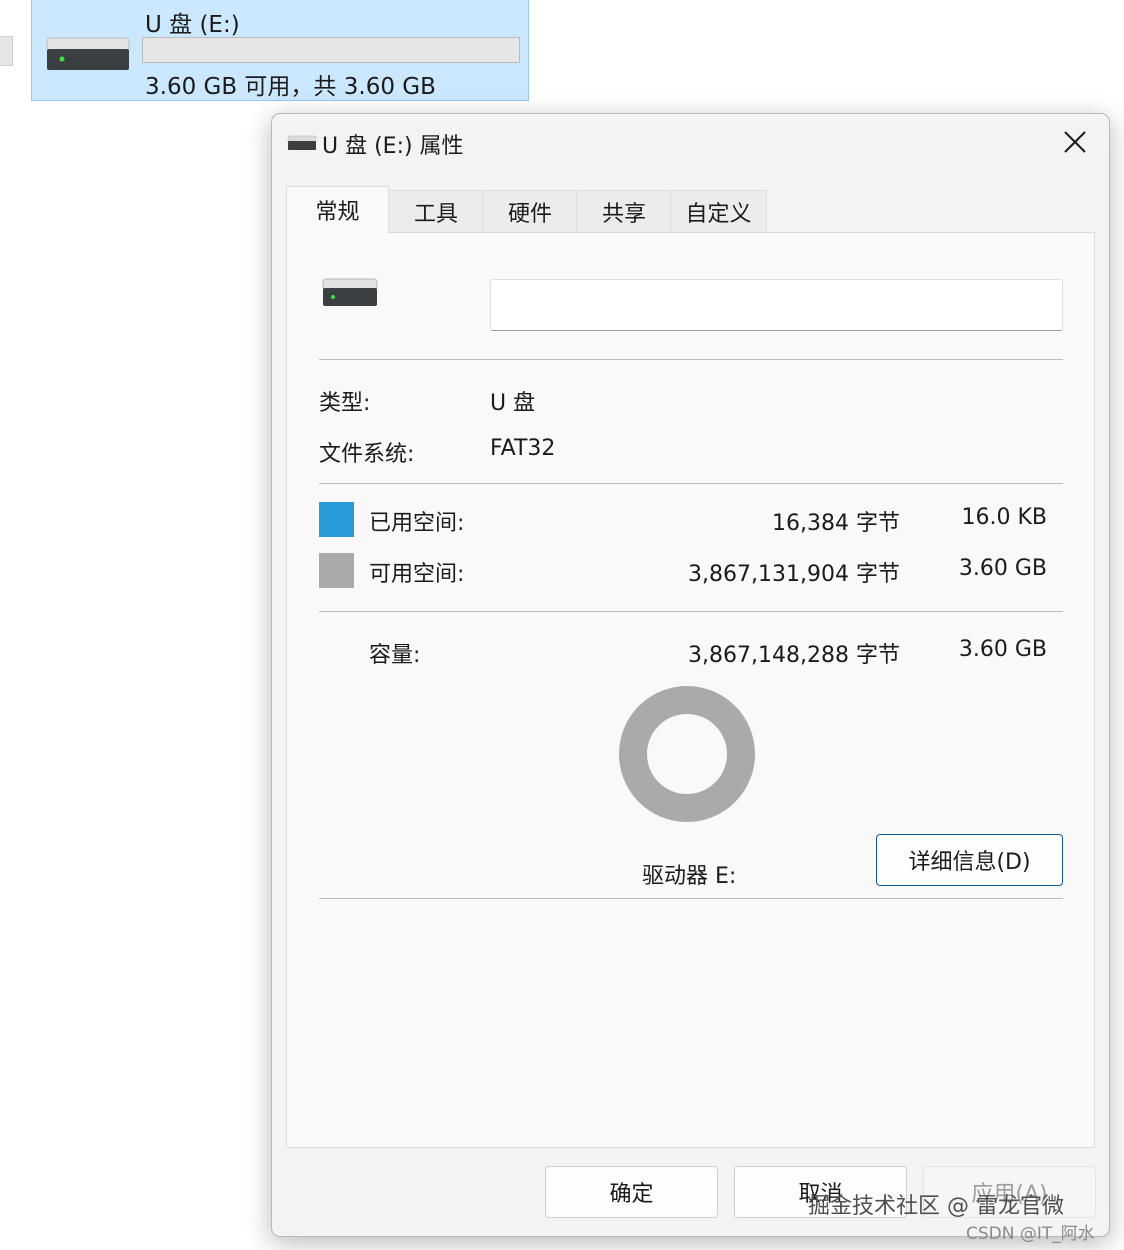  What do you see at coordinates (523, 448) in the screenshot?
I see `filesystem-value: FAT32` at bounding box center [523, 448].